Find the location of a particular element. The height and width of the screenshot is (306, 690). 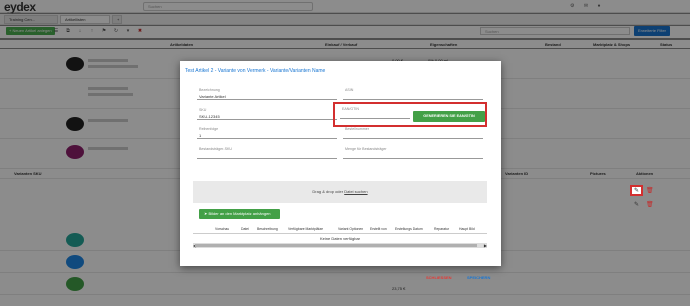

field-label: Bestandsträger-SKU is located at coordinates (215, 149).